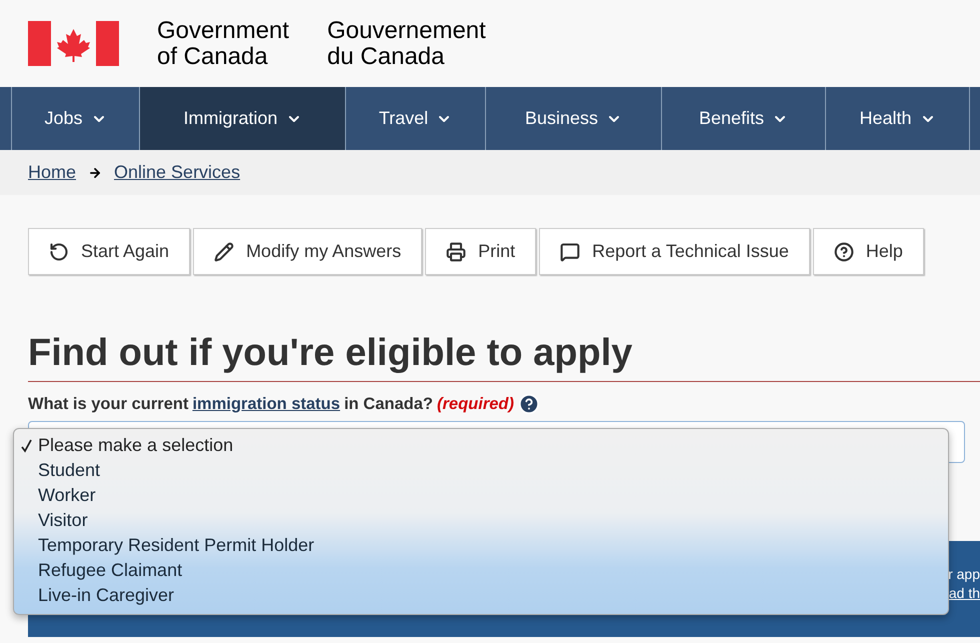  What do you see at coordinates (109, 251) in the screenshot?
I see `toolbar-button: Start Again` at bounding box center [109, 251].